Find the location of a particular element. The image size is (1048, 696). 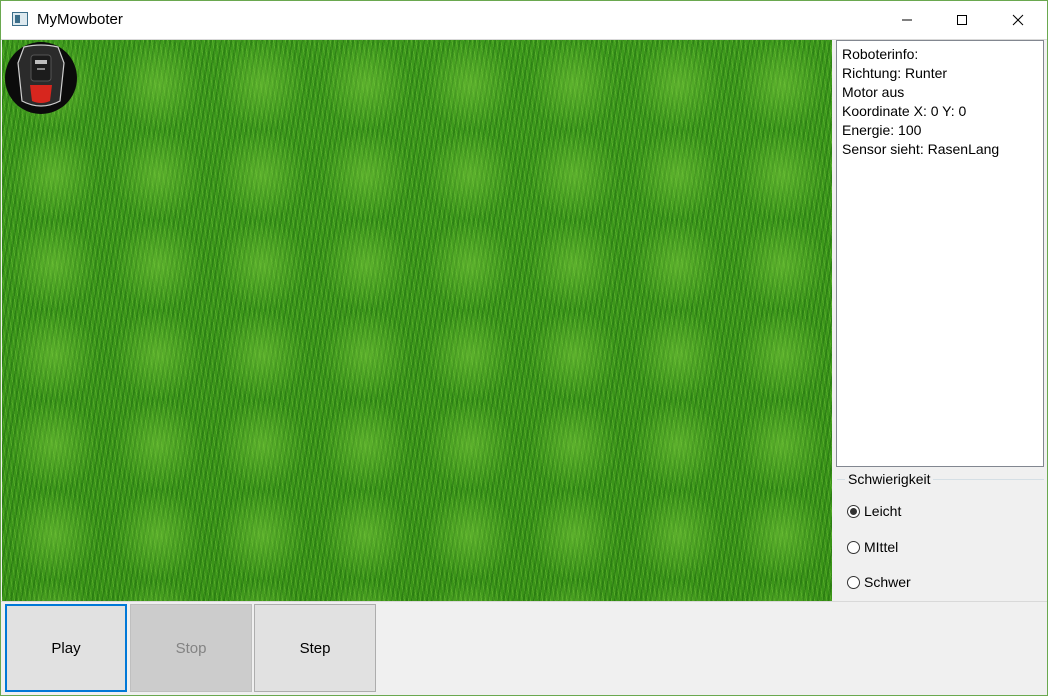

difficulty-title: Schwierigkeit is located at coordinates (889, 479).